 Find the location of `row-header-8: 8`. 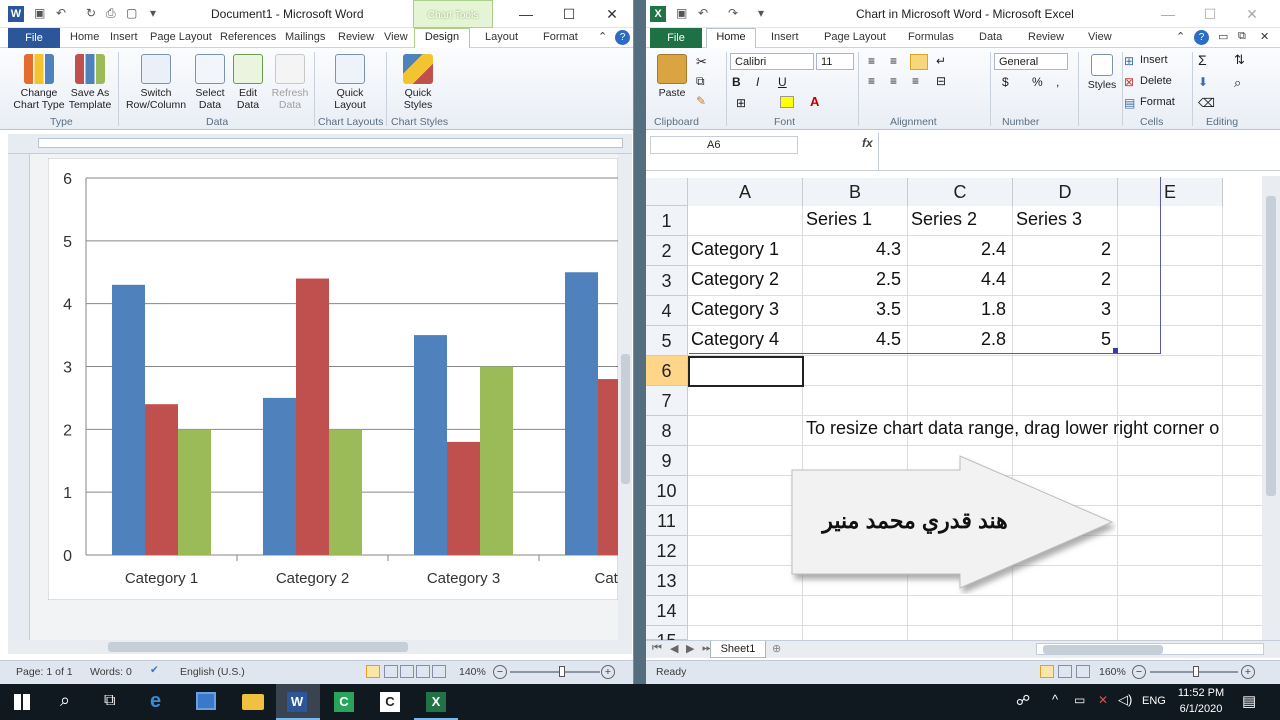

row-header-8: 8 is located at coordinates (667, 431).